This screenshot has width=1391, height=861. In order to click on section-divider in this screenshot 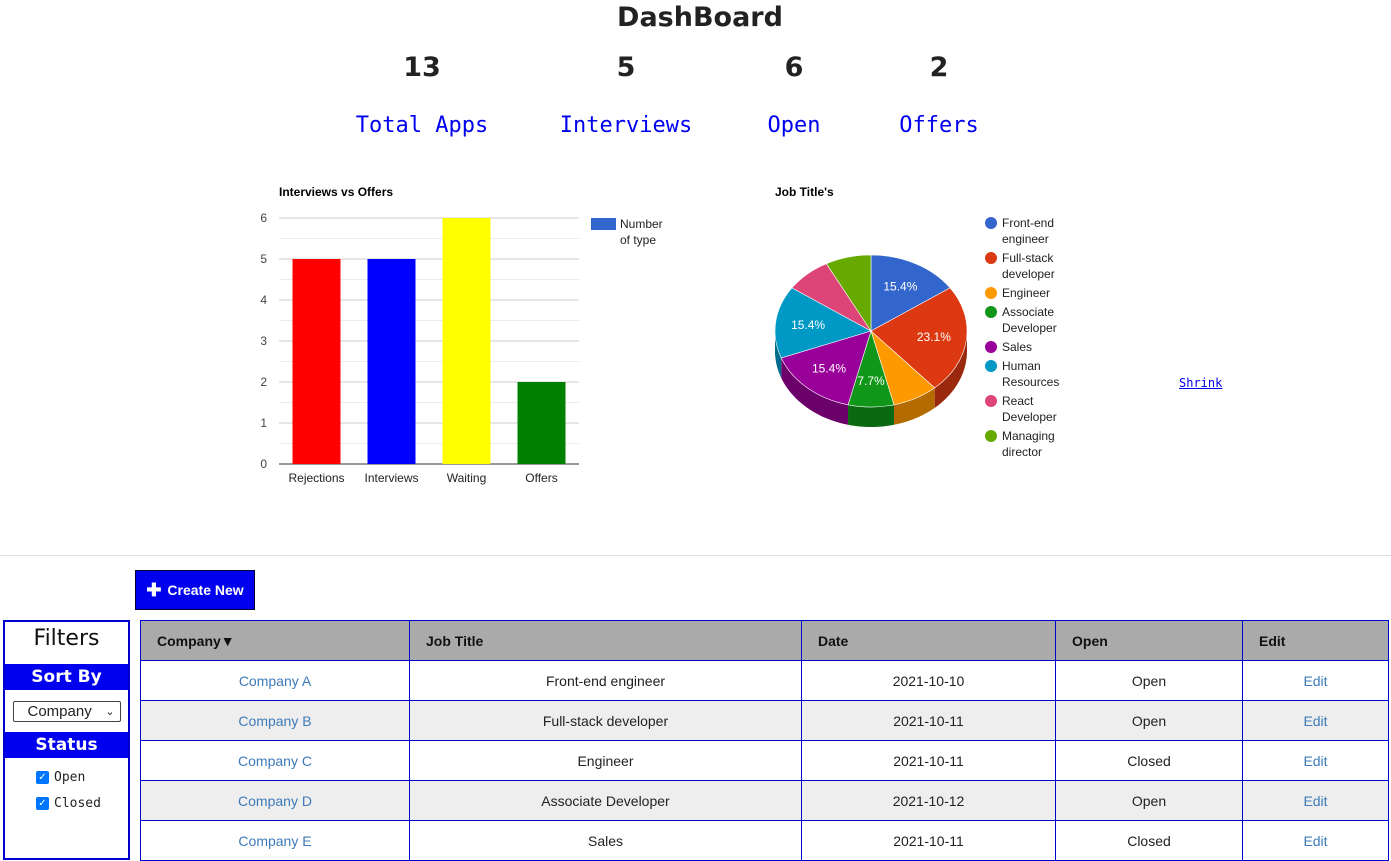, I will do `click(695, 555)`.